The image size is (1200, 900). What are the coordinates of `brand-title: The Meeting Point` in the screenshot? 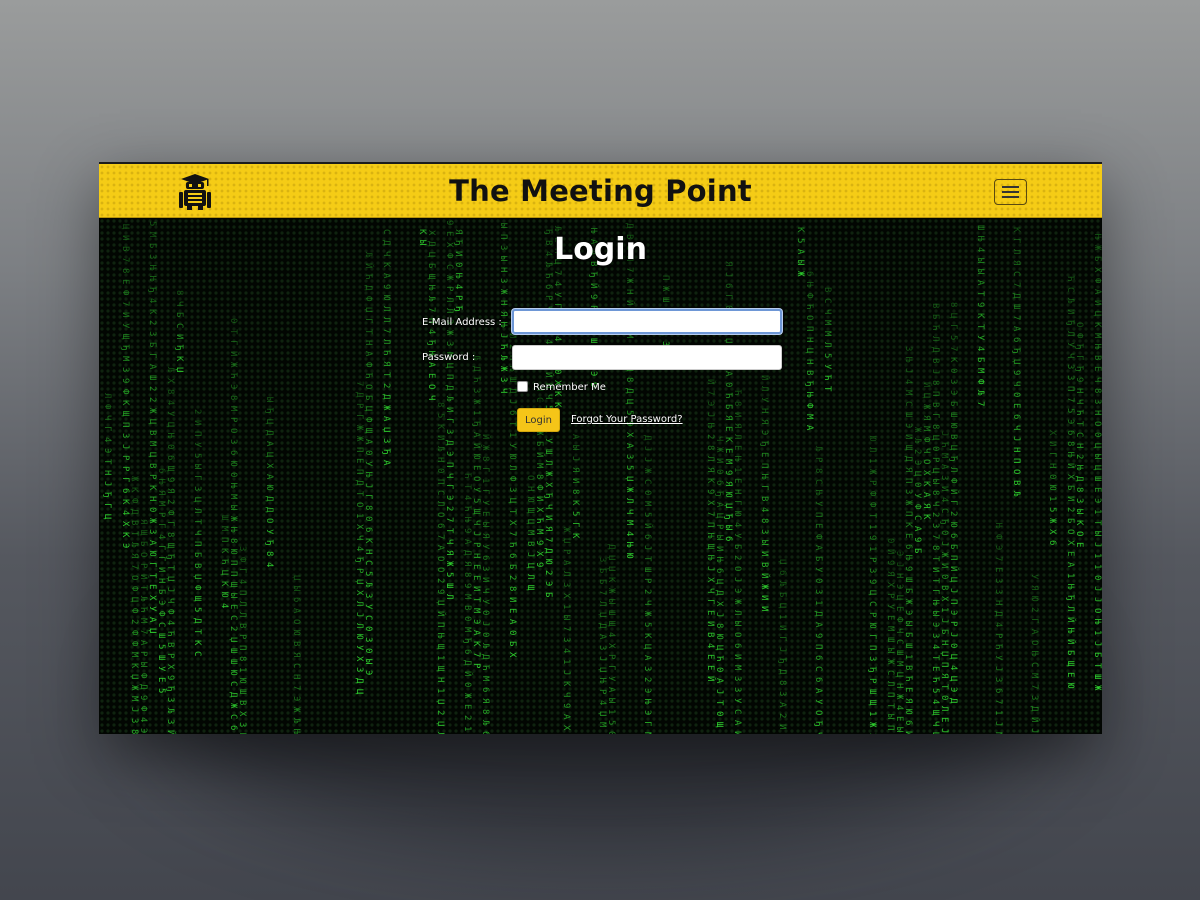 It's located at (600, 191).